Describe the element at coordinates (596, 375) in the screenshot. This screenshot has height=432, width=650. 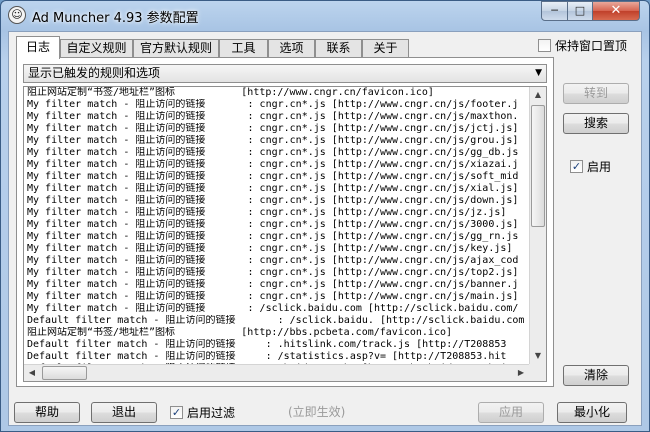
I see `clear-button: 清除` at that location.